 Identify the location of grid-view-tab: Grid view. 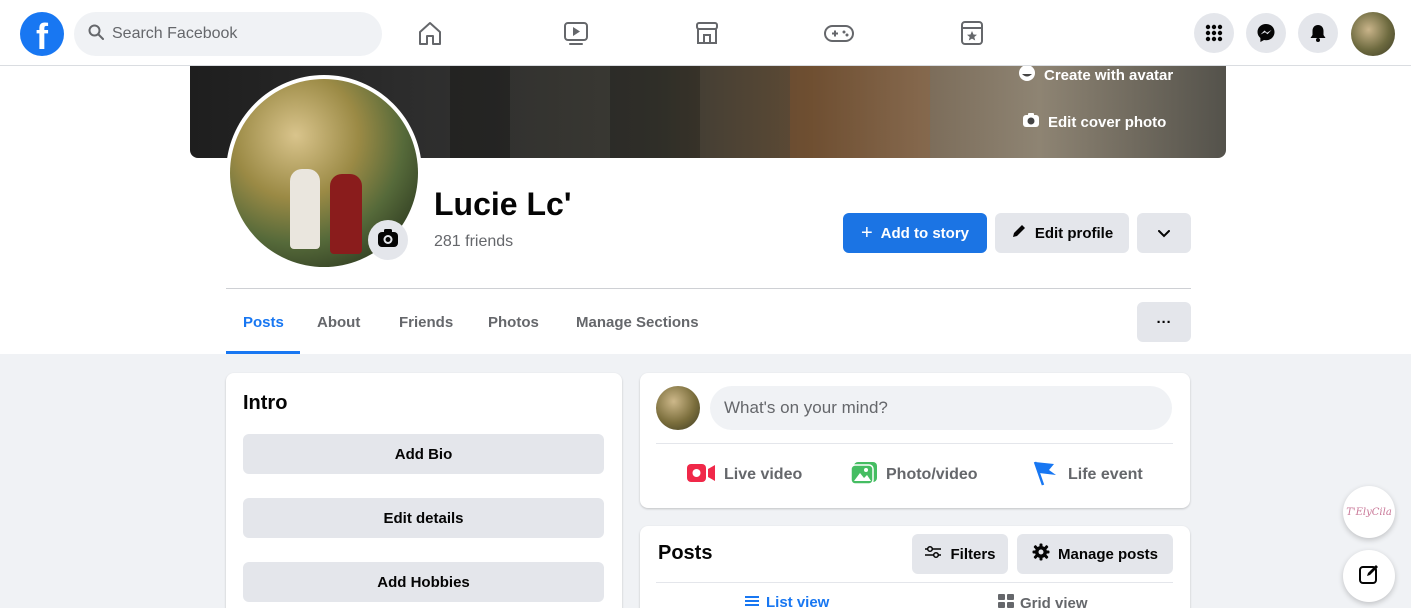
(1043, 601).